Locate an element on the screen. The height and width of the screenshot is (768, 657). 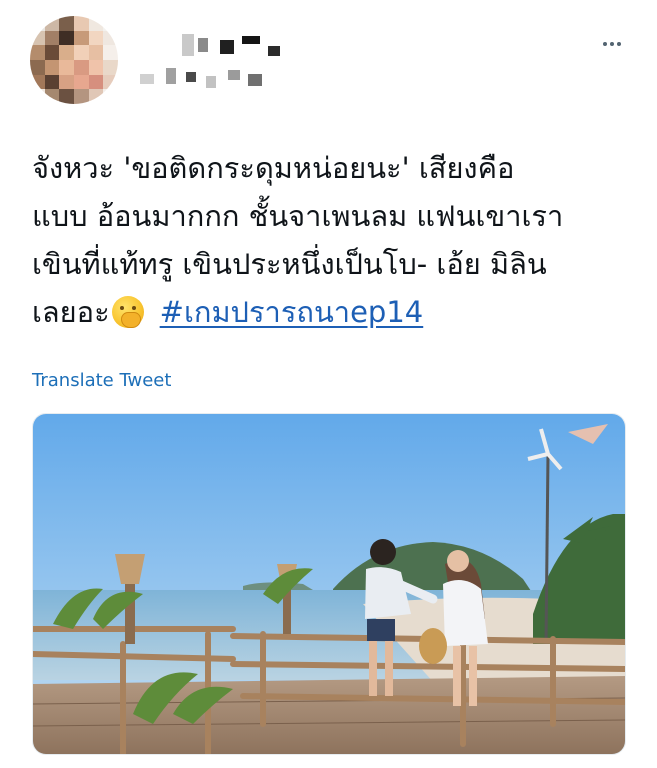
tweet-text-last-line: เลยอะ #เกมปรารถนาep14 is located at coordinates (332, 312).